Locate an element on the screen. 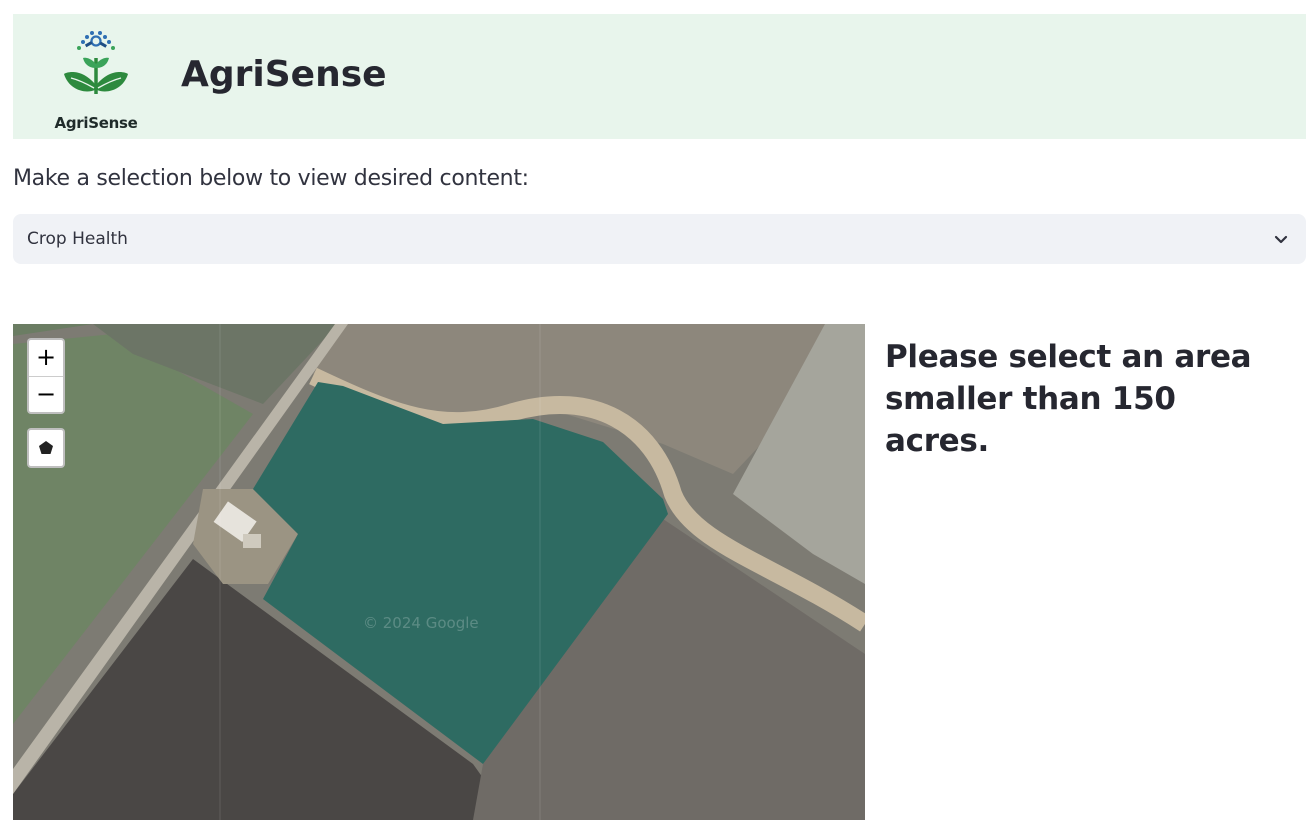 Image resolution: width=1312 pixels, height=820 pixels. draw-polygon-button is located at coordinates (46, 448).